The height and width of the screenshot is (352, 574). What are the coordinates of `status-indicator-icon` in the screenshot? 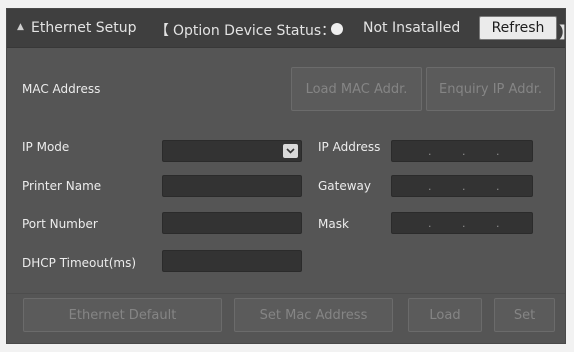 It's located at (337, 29).